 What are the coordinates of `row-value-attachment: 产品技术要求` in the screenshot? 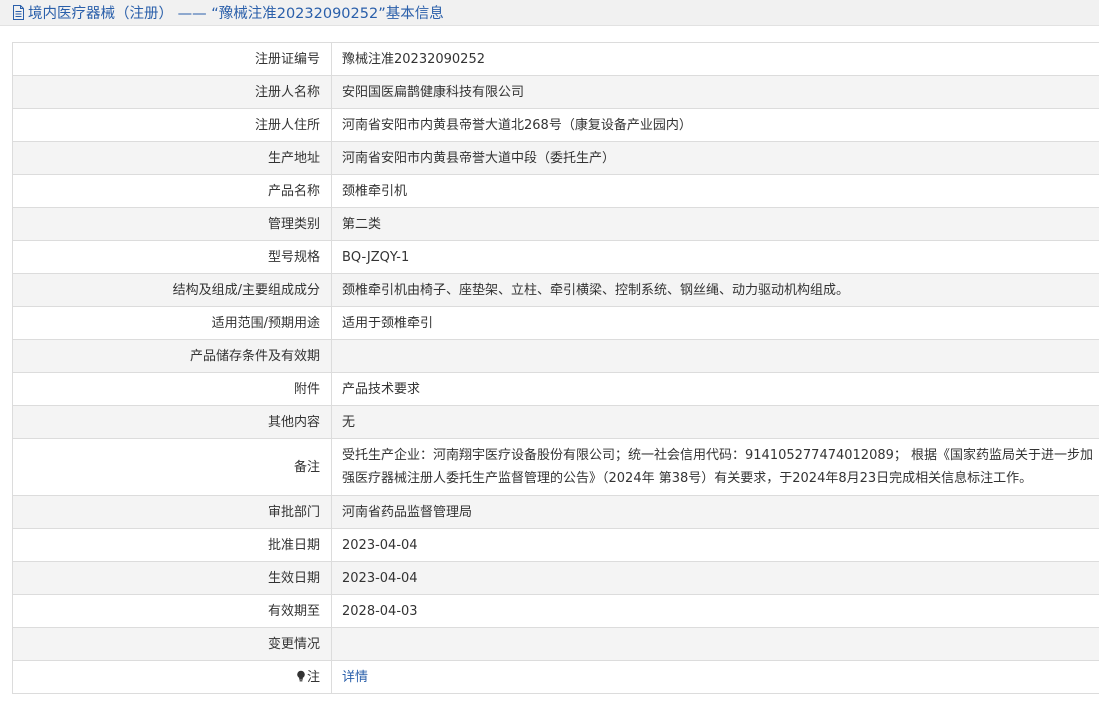 It's located at (715, 389).